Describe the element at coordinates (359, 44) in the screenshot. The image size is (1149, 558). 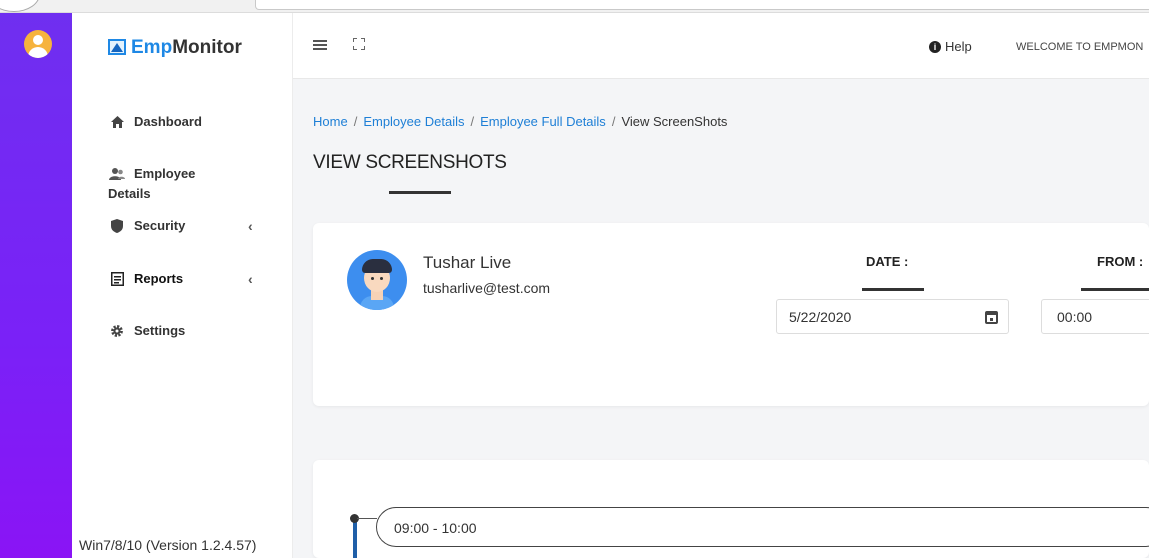
I see `fullscreen-icon` at that location.